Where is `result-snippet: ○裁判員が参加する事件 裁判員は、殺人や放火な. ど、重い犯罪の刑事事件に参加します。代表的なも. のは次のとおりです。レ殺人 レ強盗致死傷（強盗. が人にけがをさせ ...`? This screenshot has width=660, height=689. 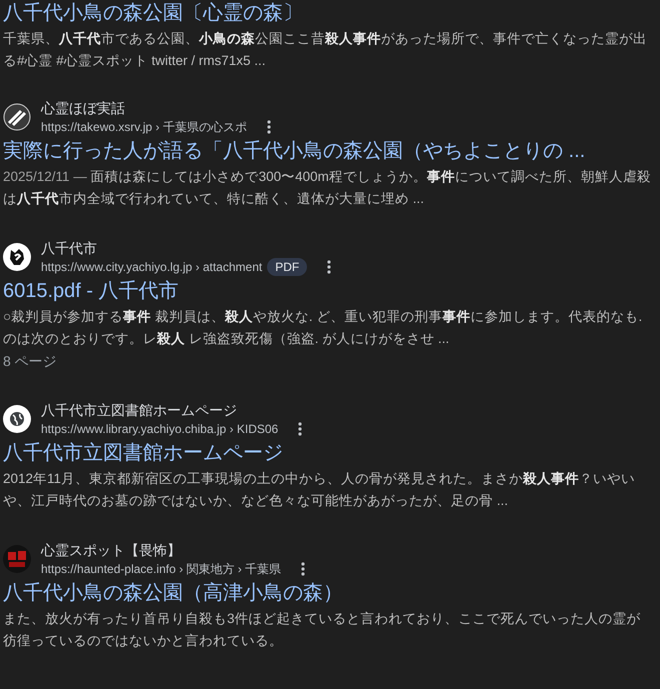 result-snippet: ○裁判員が参加する事件 裁判員は、殺人や放火な. ど、重い犯罪の刑事事件に参加します。代表的なも. のは次のとおりです。レ殺人 レ強盗致死傷（強盗. が人にけがをさせ ... is located at coordinates (323, 328).